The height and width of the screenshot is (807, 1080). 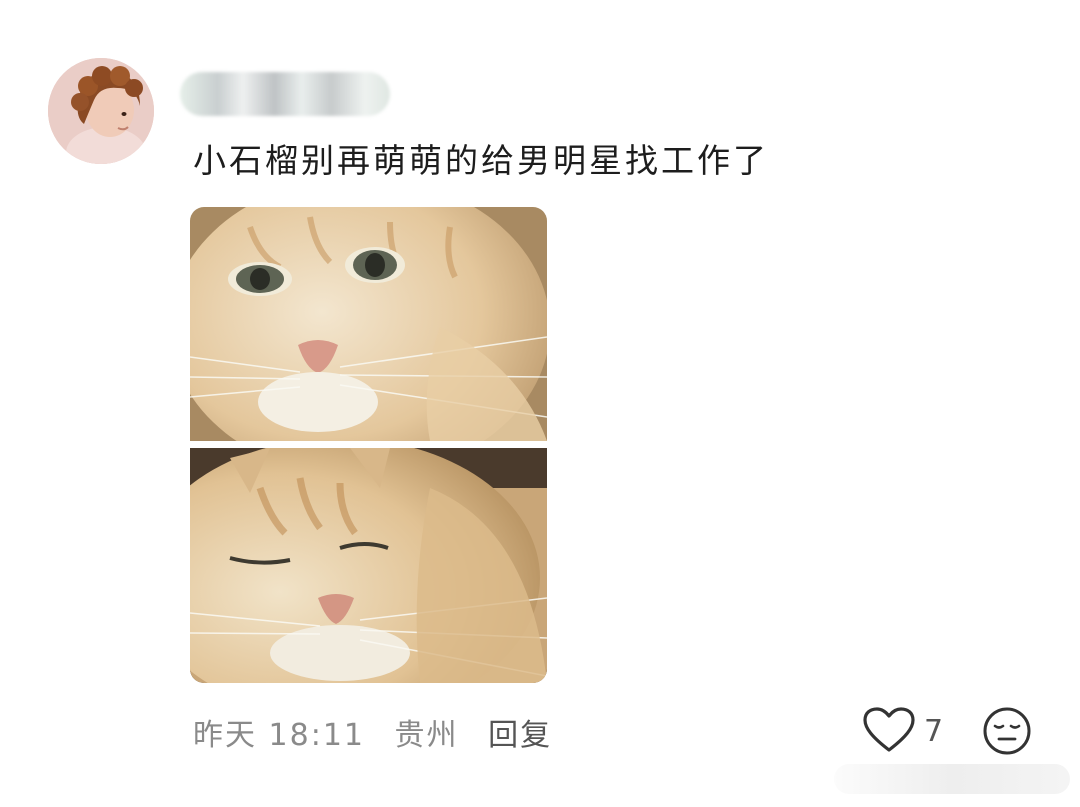 I want to click on user-avatar, so click(x=101, y=111).